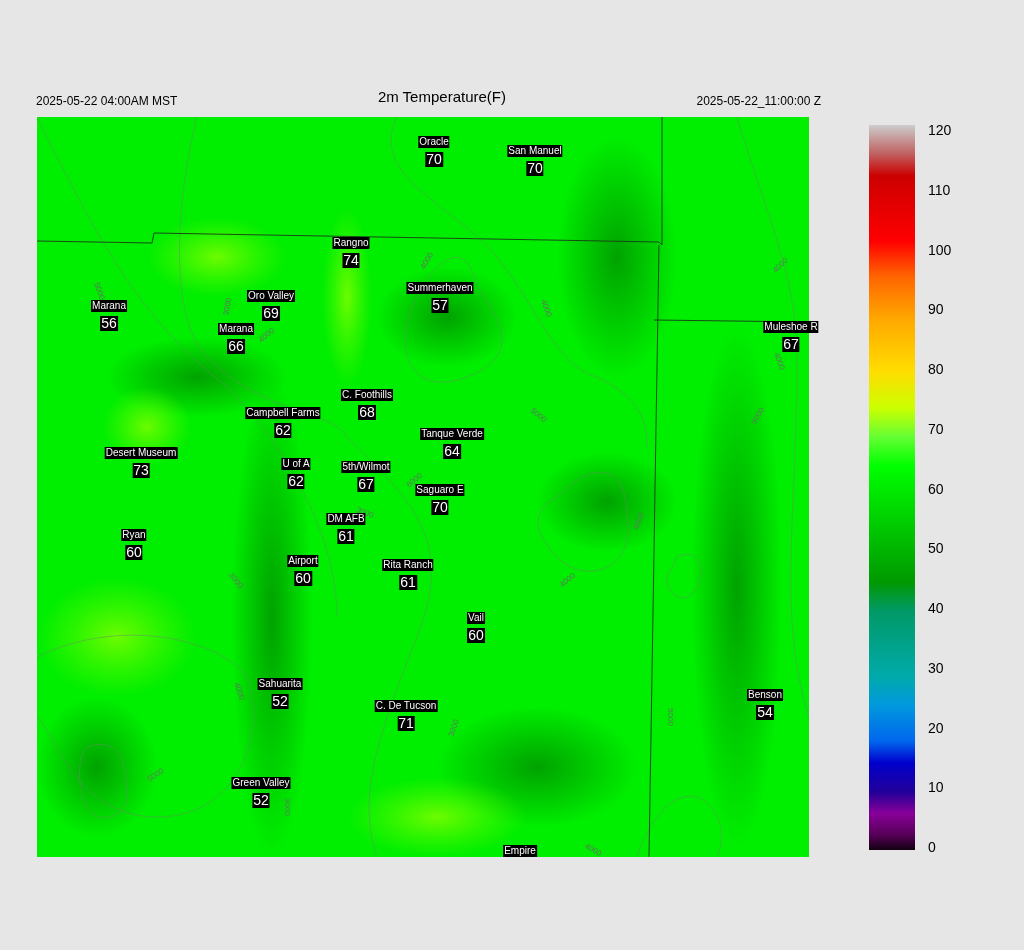  Describe the element at coordinates (940, 189) in the screenshot. I see `scale-tick-label: 110` at that location.